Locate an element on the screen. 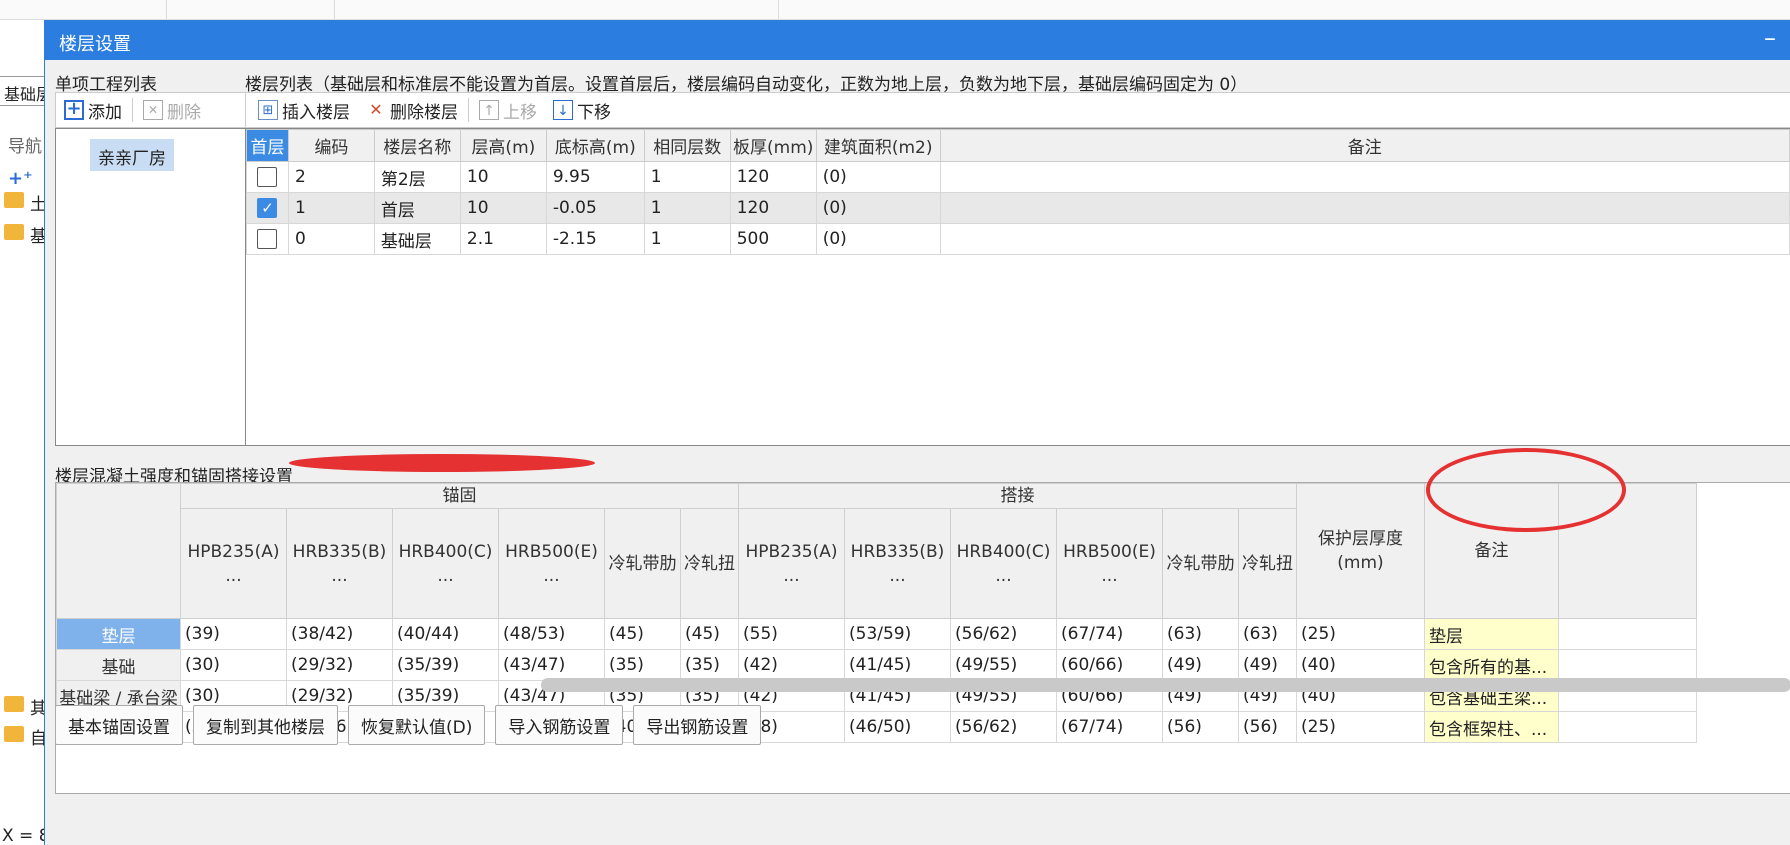 This screenshot has width=1790, height=845. cell-lap: (60/66) is located at coordinates (1109, 665).